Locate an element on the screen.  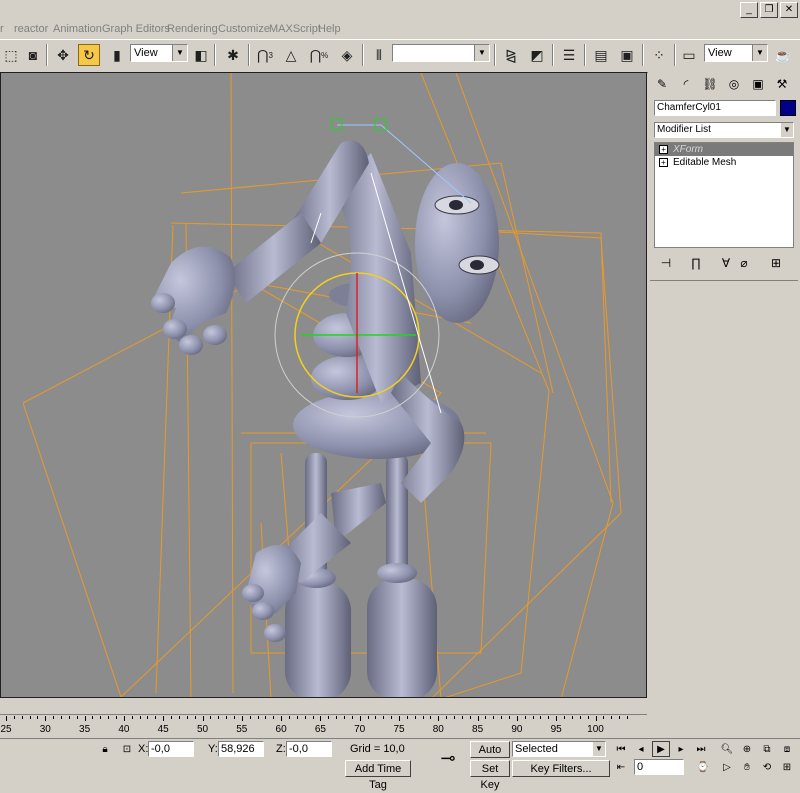
time-slider is located at coordinates (323, 706).